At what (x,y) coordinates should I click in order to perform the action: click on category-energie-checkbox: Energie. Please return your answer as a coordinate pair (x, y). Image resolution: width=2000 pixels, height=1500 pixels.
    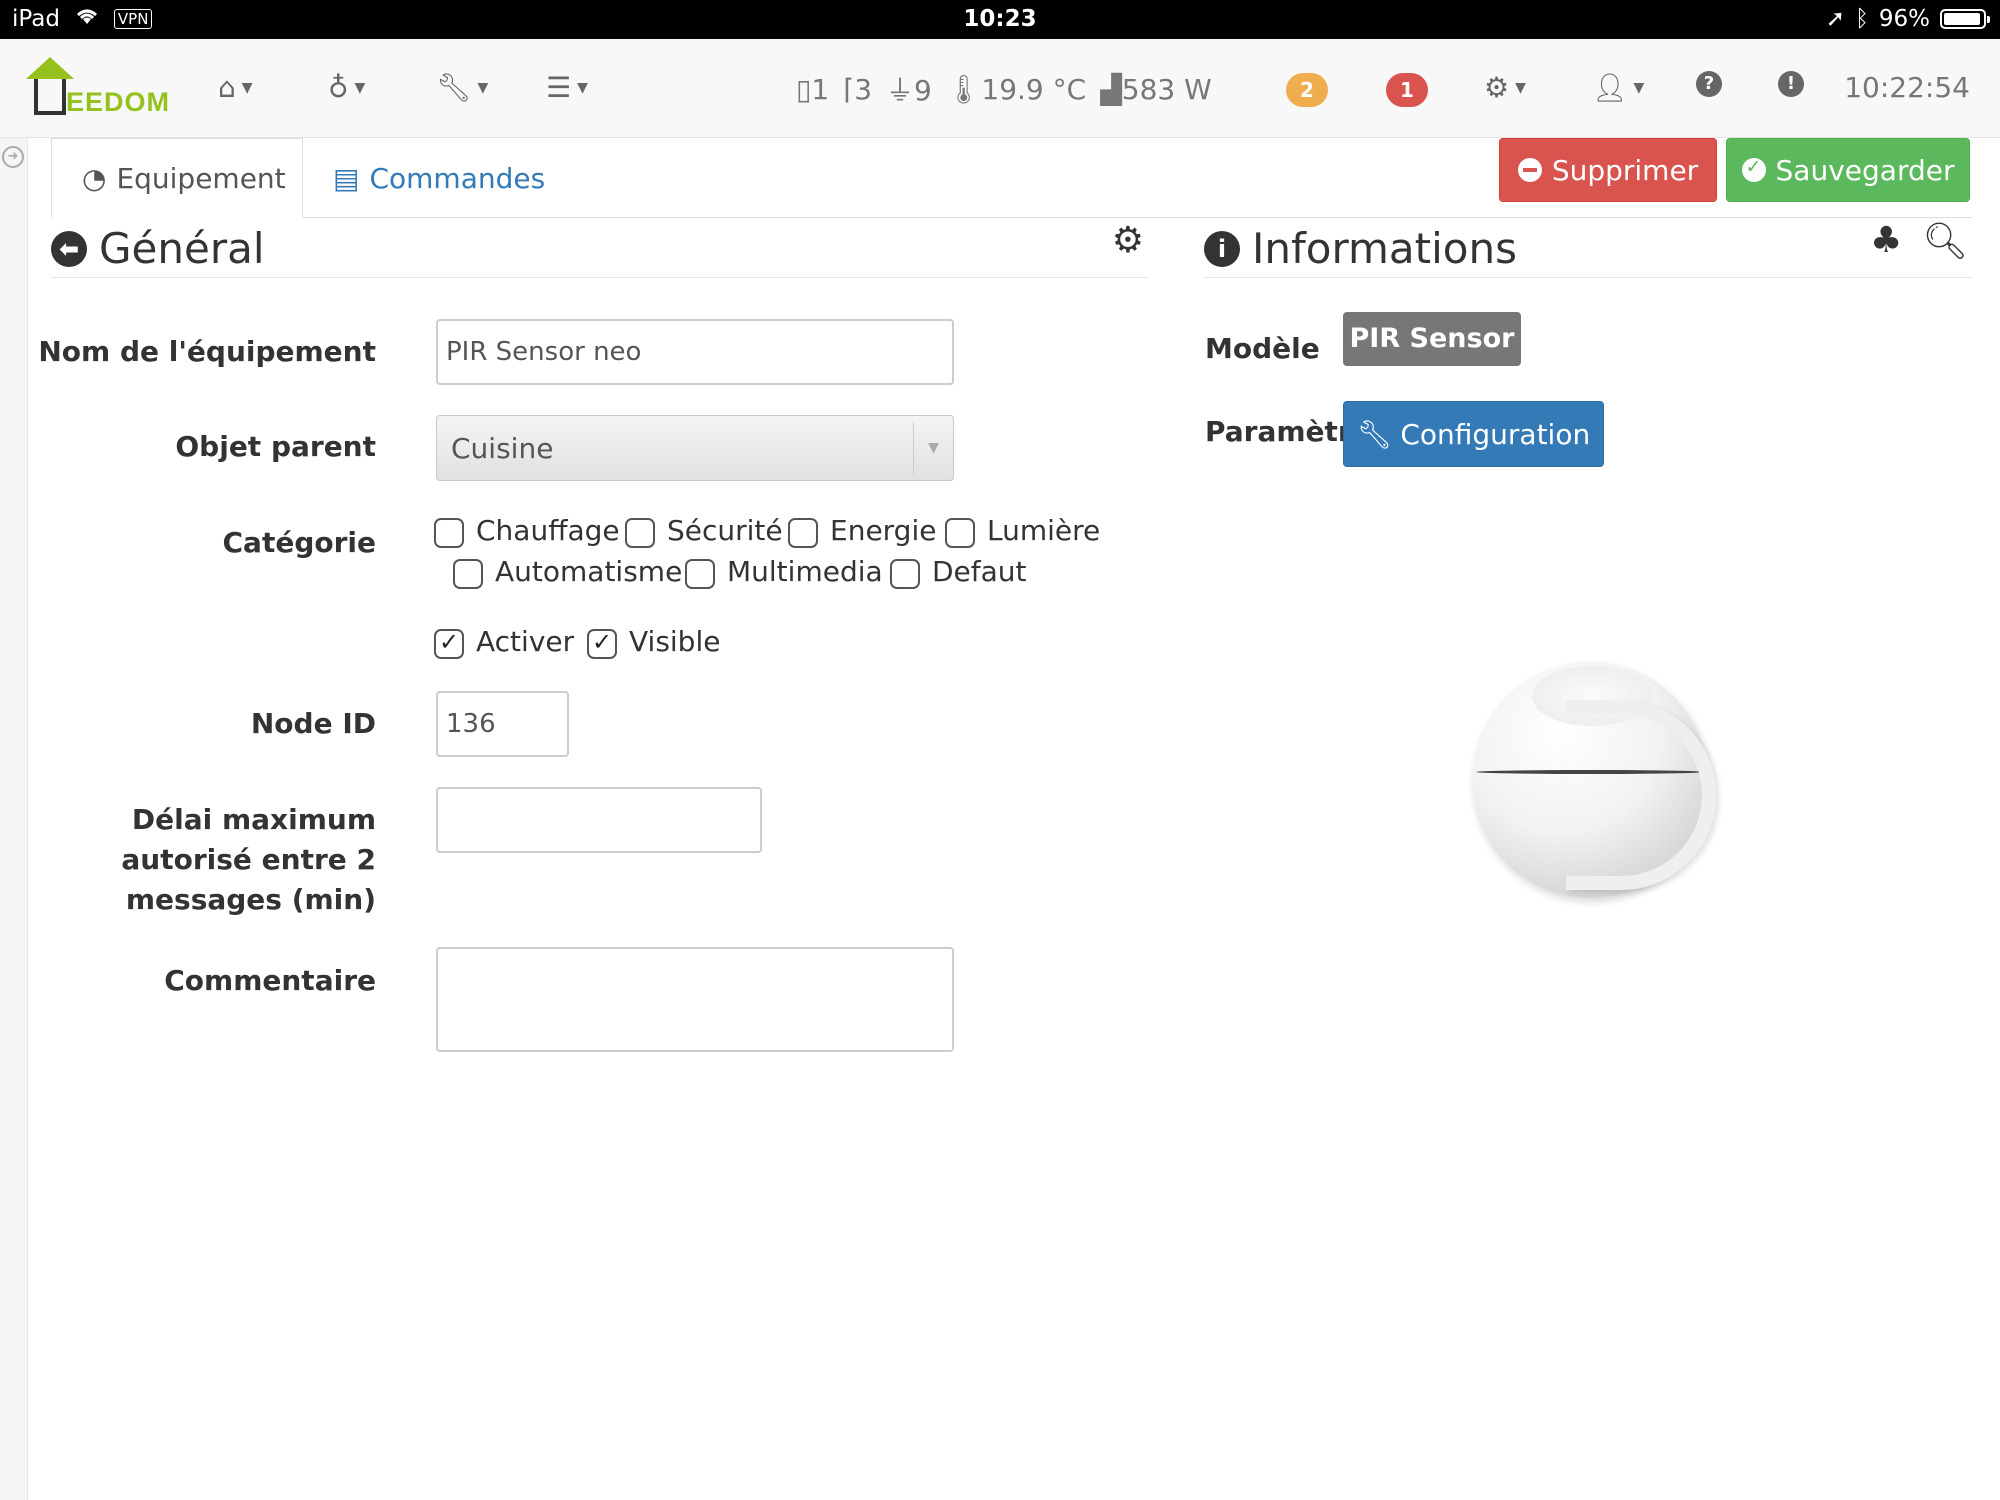
    Looking at the image, I should click on (862, 530).